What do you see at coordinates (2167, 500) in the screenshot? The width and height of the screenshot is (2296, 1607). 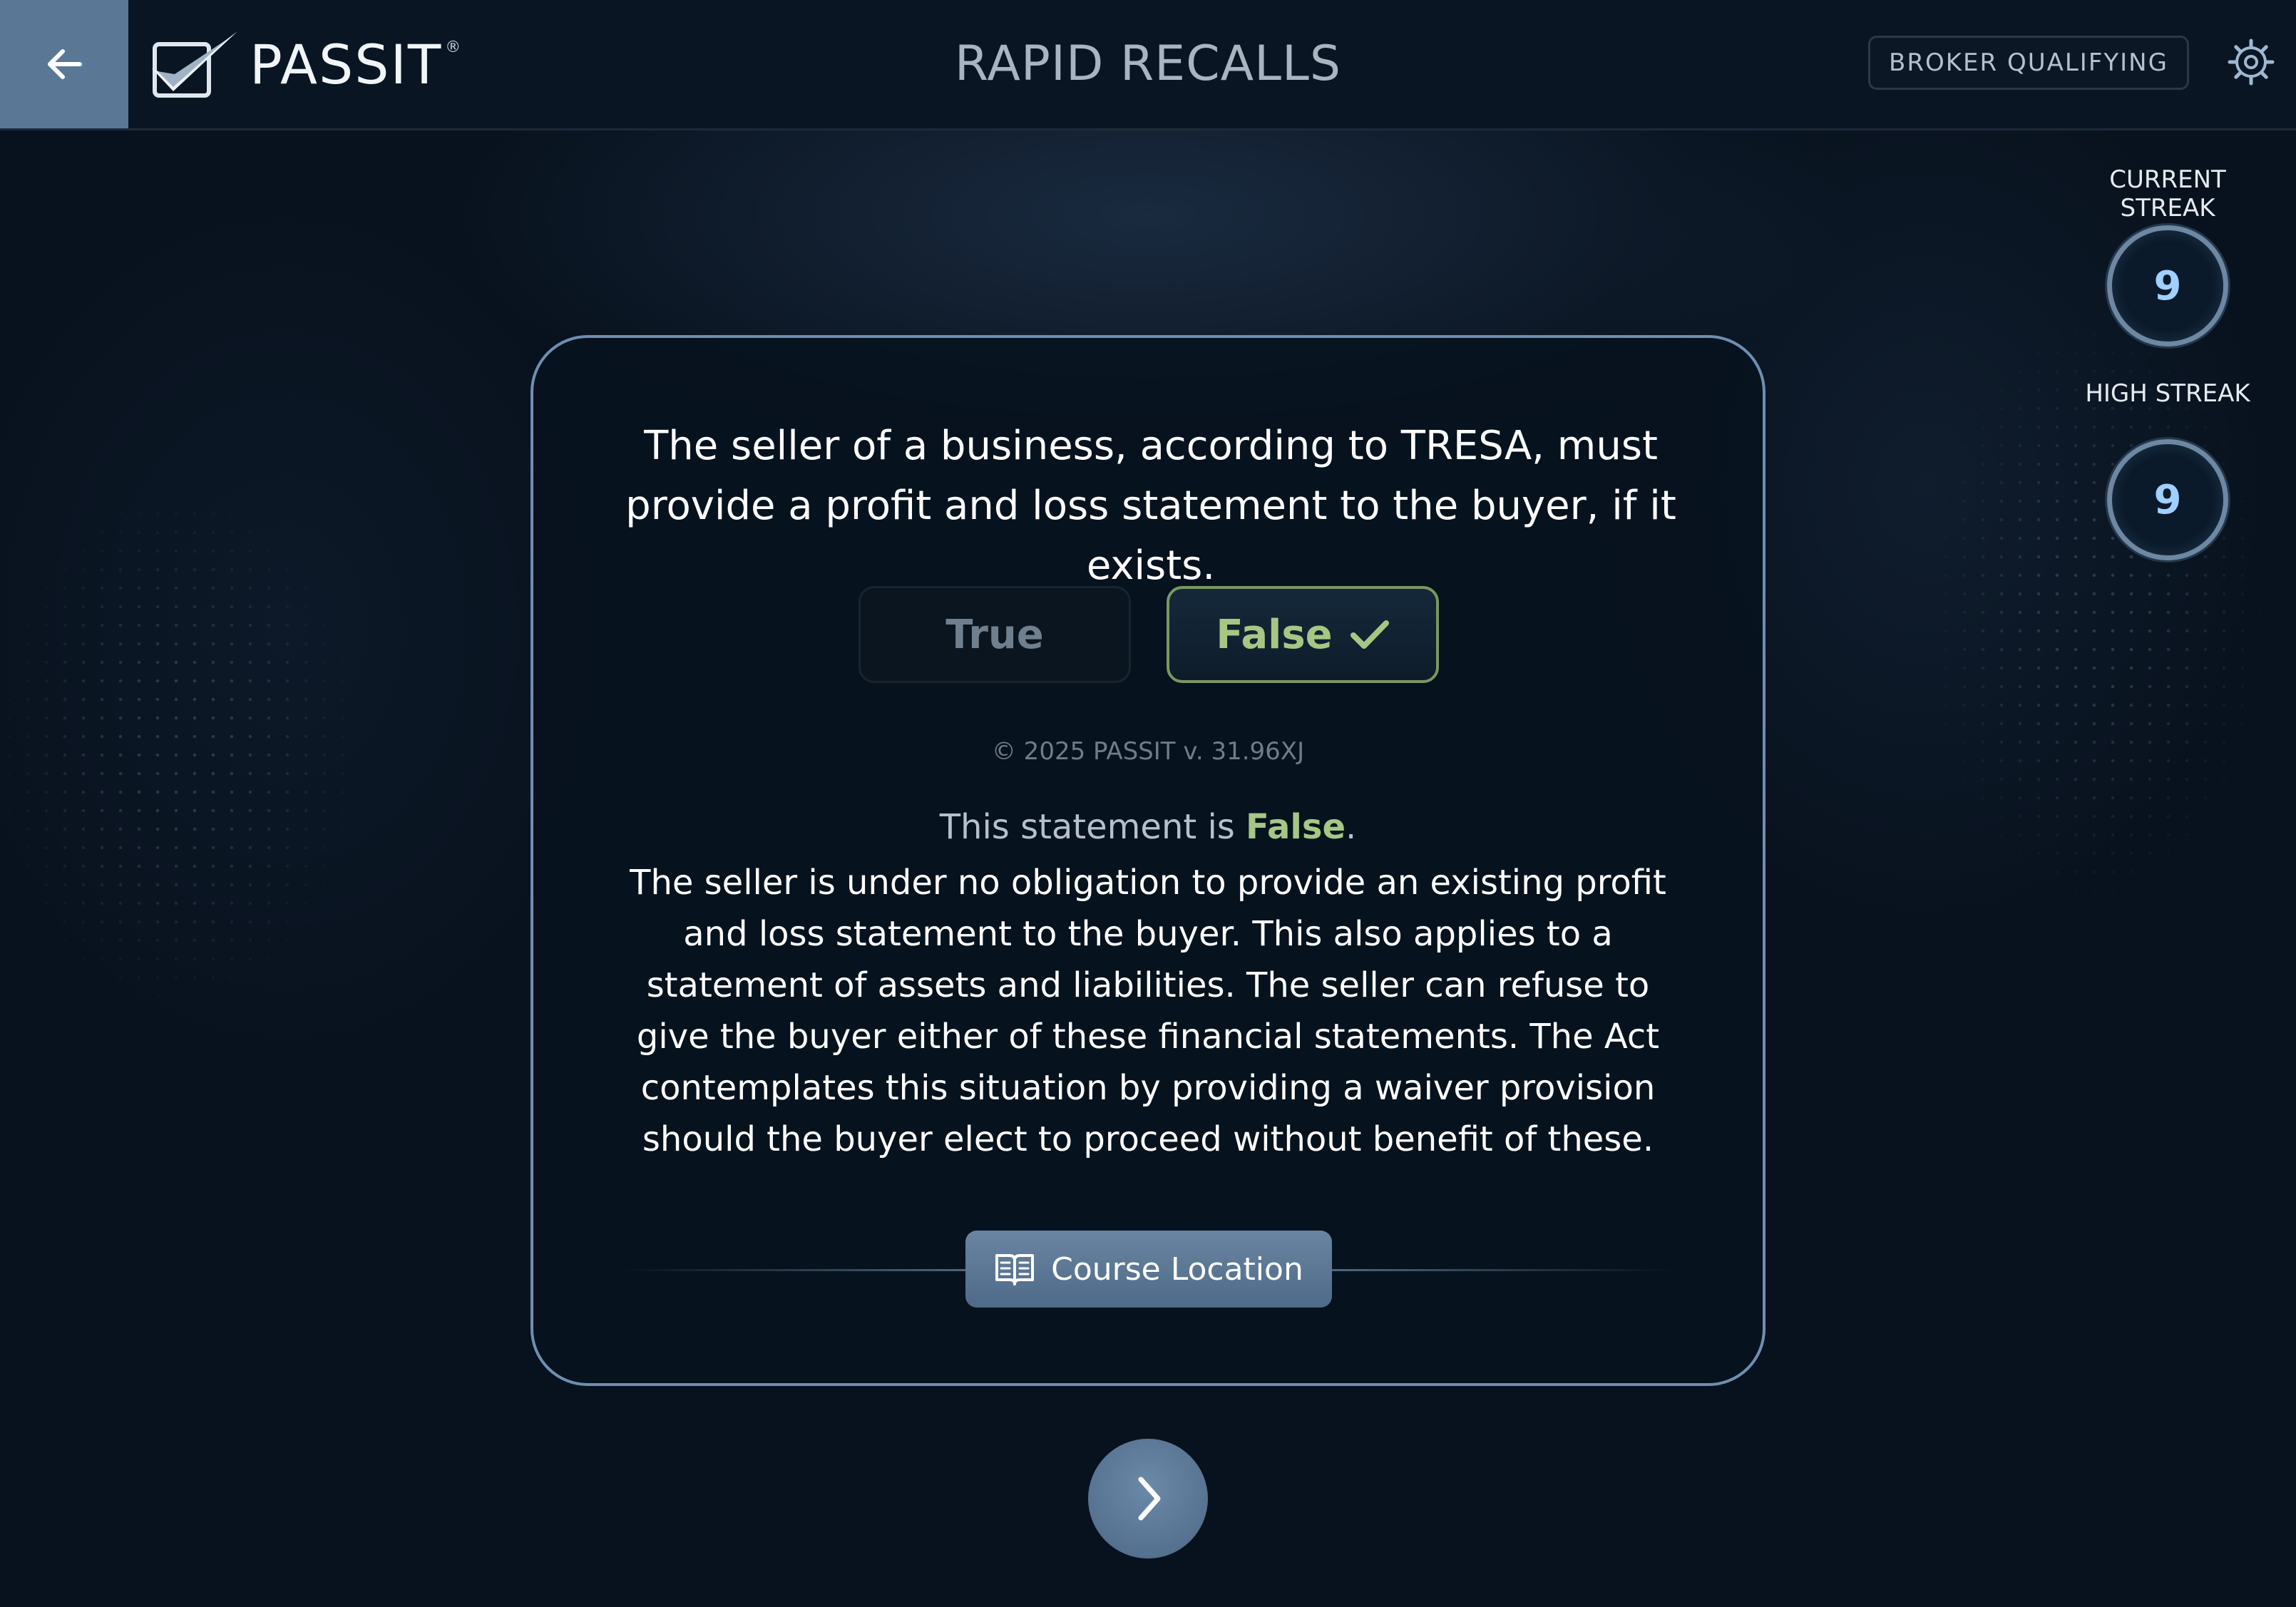 I see `high-streak-value: 9` at bounding box center [2167, 500].